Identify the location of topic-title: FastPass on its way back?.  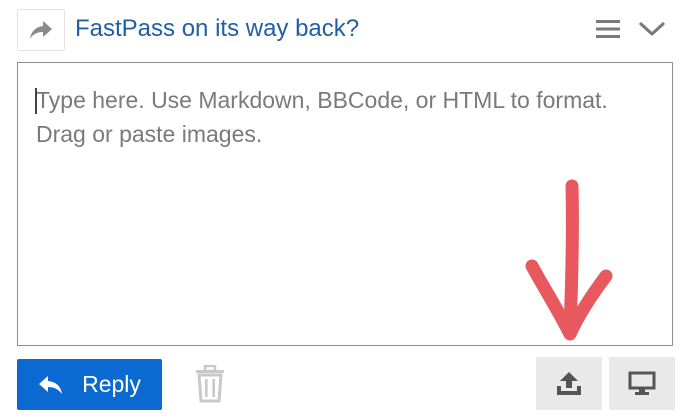
(217, 29).